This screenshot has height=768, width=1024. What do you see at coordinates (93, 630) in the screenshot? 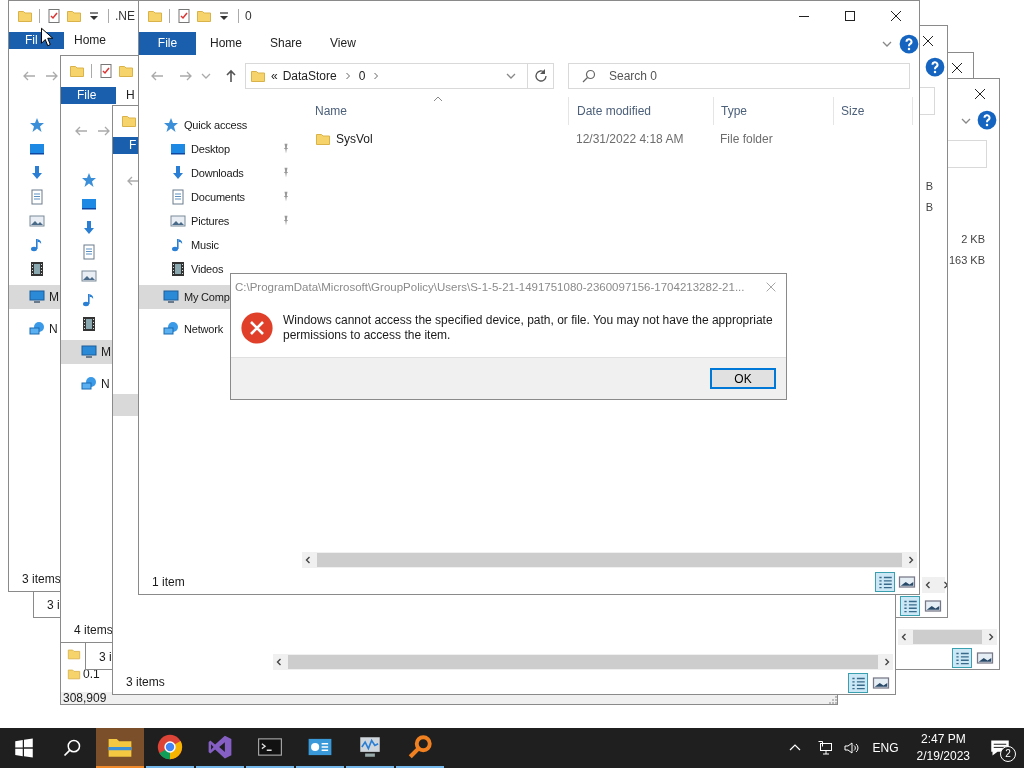
I see `status-text: 4 items` at bounding box center [93, 630].